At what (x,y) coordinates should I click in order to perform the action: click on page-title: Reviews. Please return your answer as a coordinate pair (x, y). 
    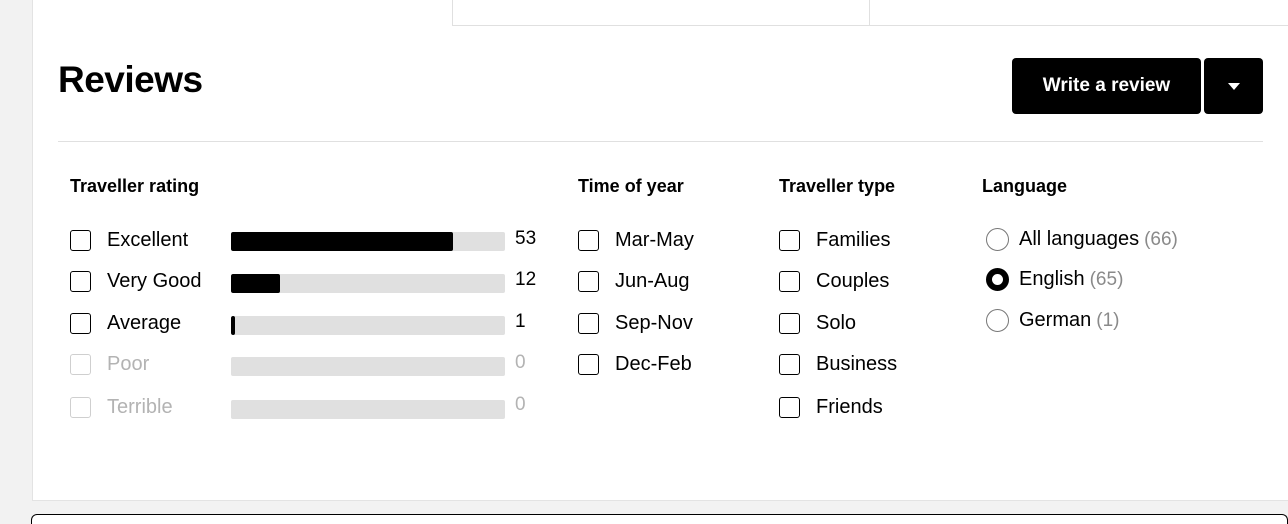
    Looking at the image, I should click on (130, 79).